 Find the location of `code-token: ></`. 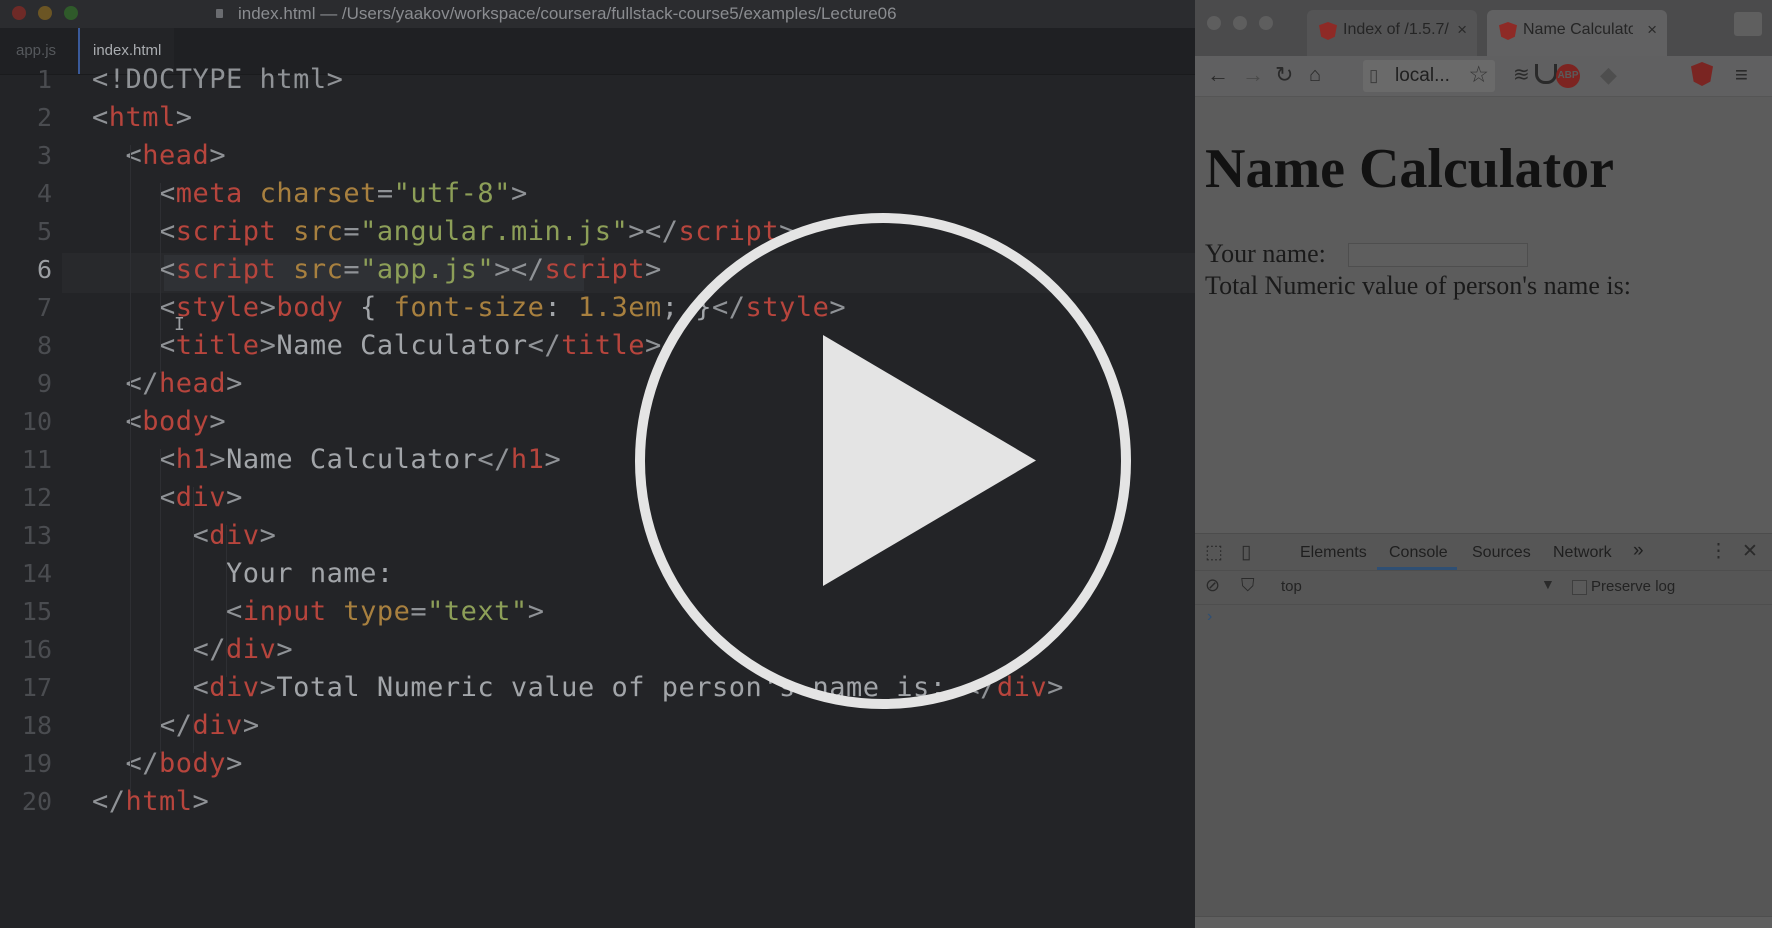

code-token: ></ is located at coordinates (653, 231).